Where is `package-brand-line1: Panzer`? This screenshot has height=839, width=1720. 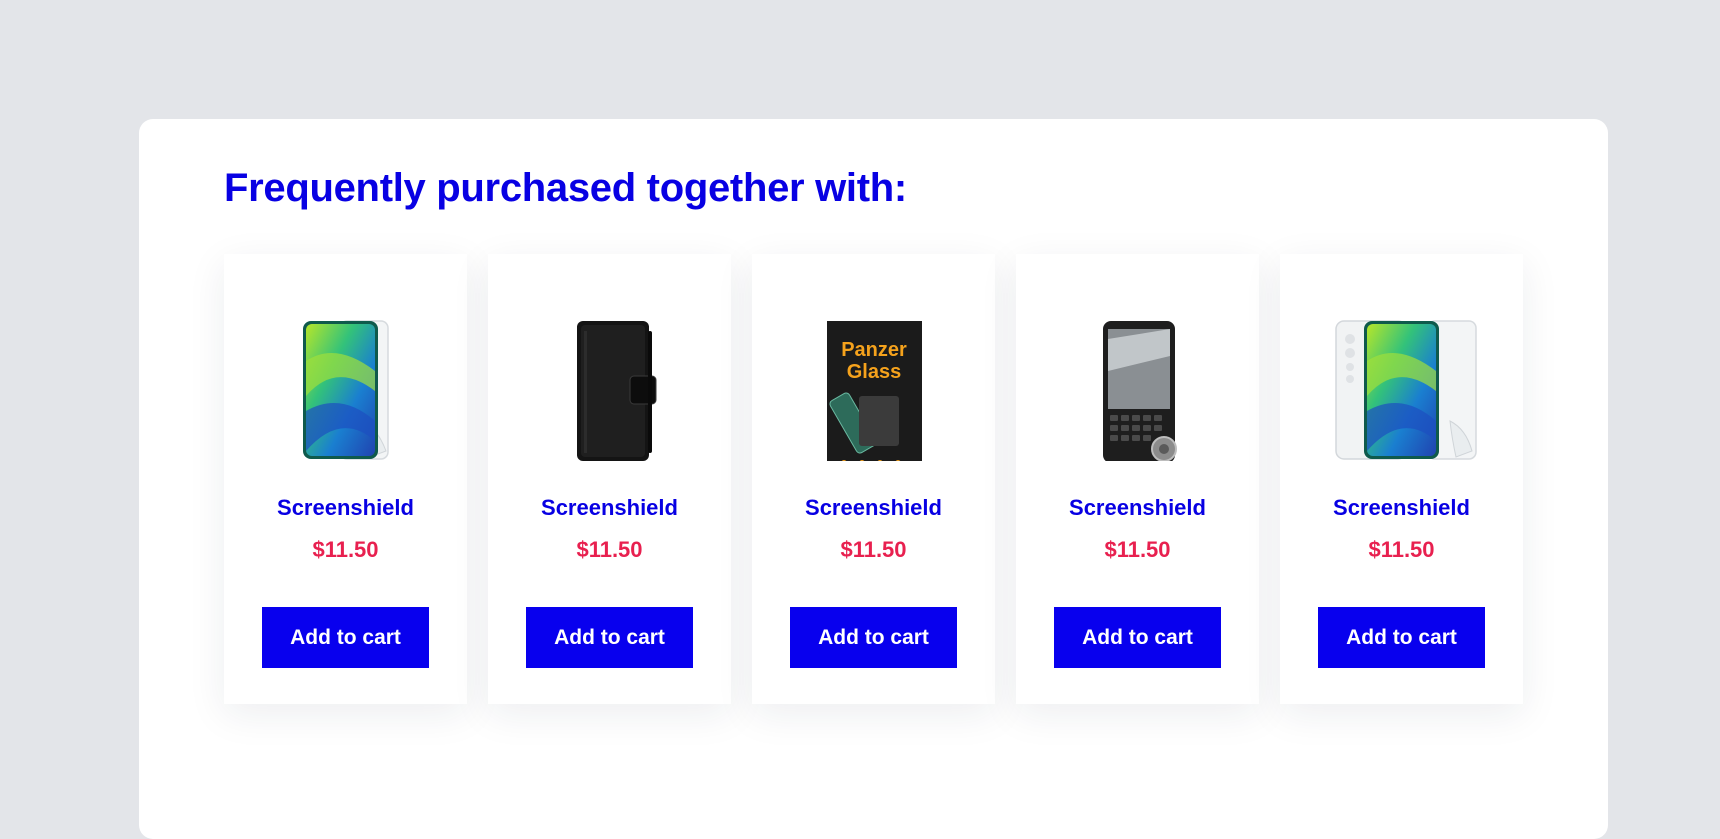 package-brand-line1: Panzer is located at coordinates (874, 350).